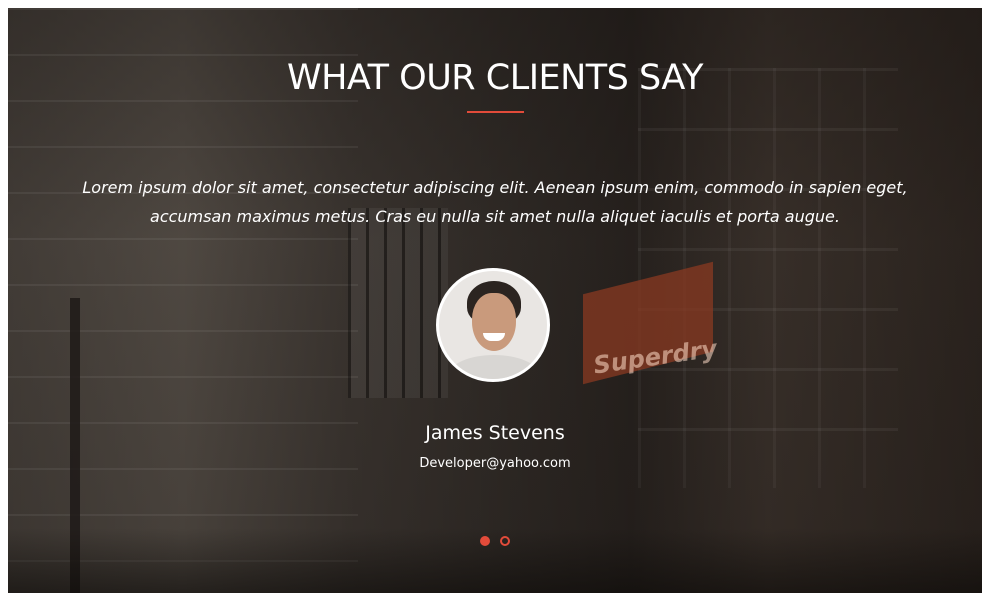 The height and width of the screenshot is (593, 982). I want to click on section-title: WHAT OUR CLIENTS SAY, so click(495, 78).